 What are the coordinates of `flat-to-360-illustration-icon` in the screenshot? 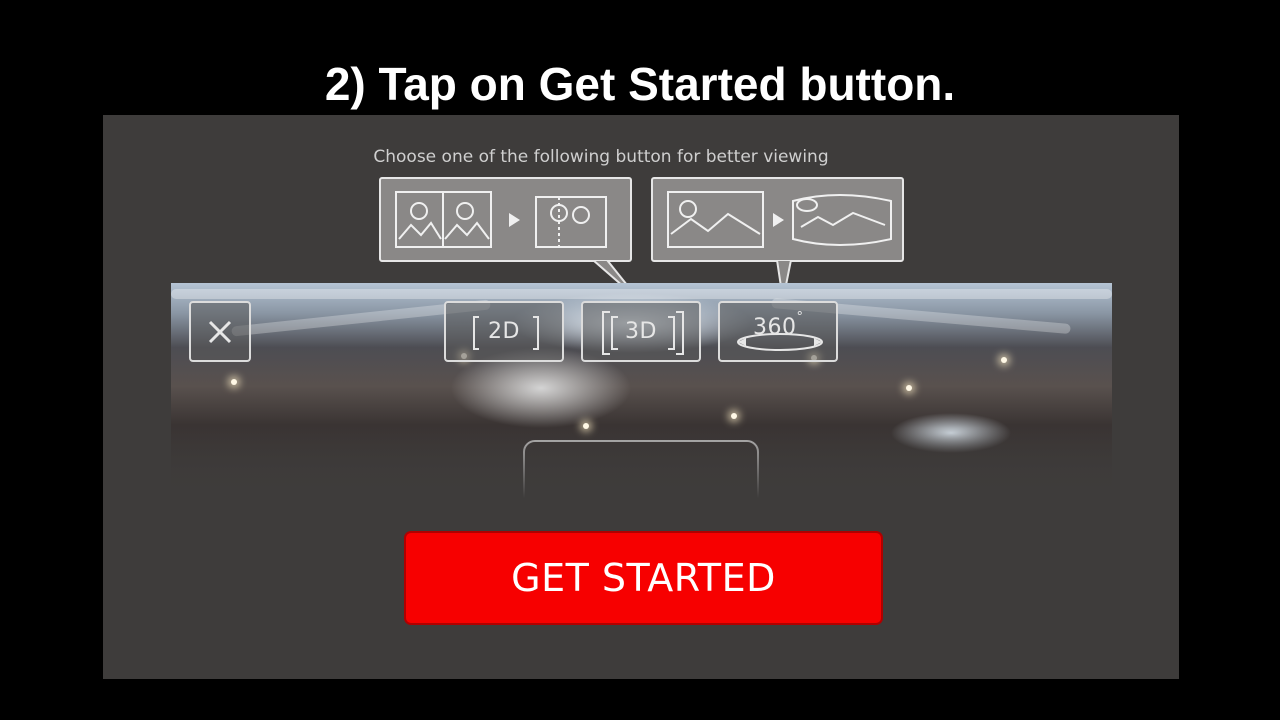 It's located at (779, 219).